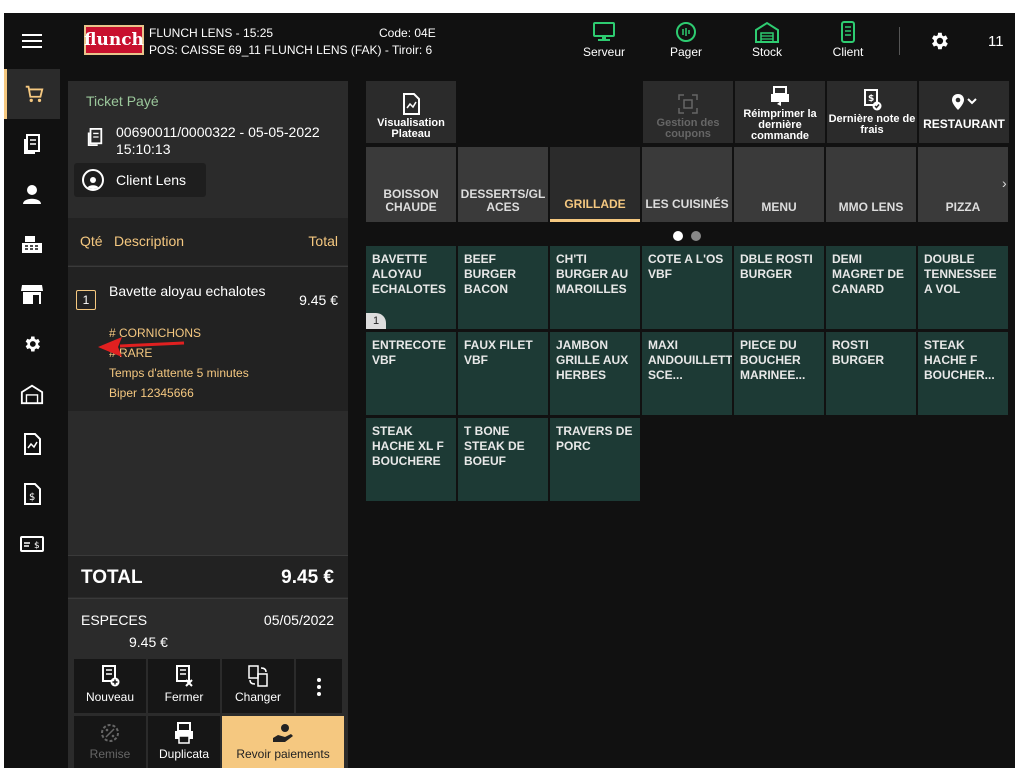 The height and width of the screenshot is (768, 1015). Describe the element at coordinates (151, 393) in the screenshot. I see `item-modifier: Biper 12345666` at that location.